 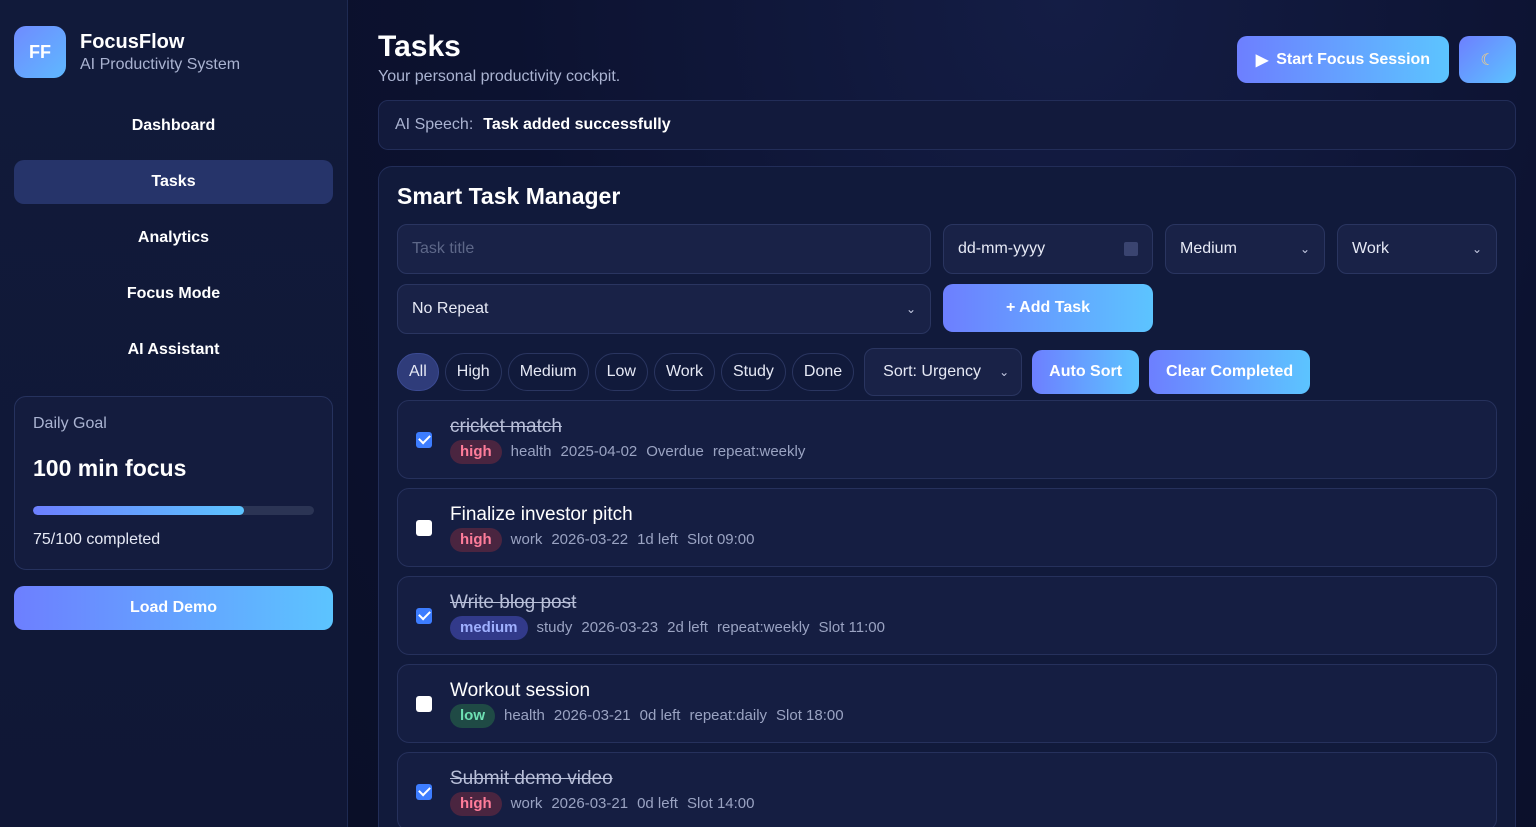 I want to click on filter-all: All, so click(x=418, y=372).